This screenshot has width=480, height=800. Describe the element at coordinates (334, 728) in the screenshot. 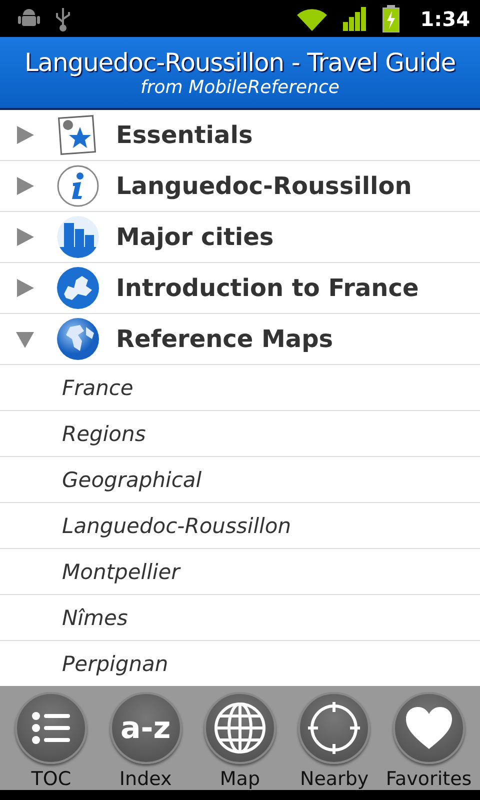

I see `crosshair-icon` at that location.